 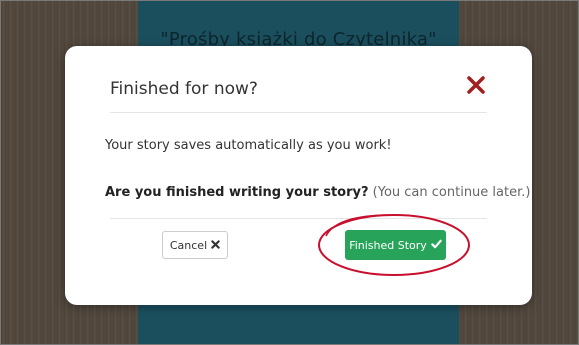 What do you see at coordinates (388, 245) in the screenshot?
I see `finished-story-button-label: Finished Story` at bounding box center [388, 245].